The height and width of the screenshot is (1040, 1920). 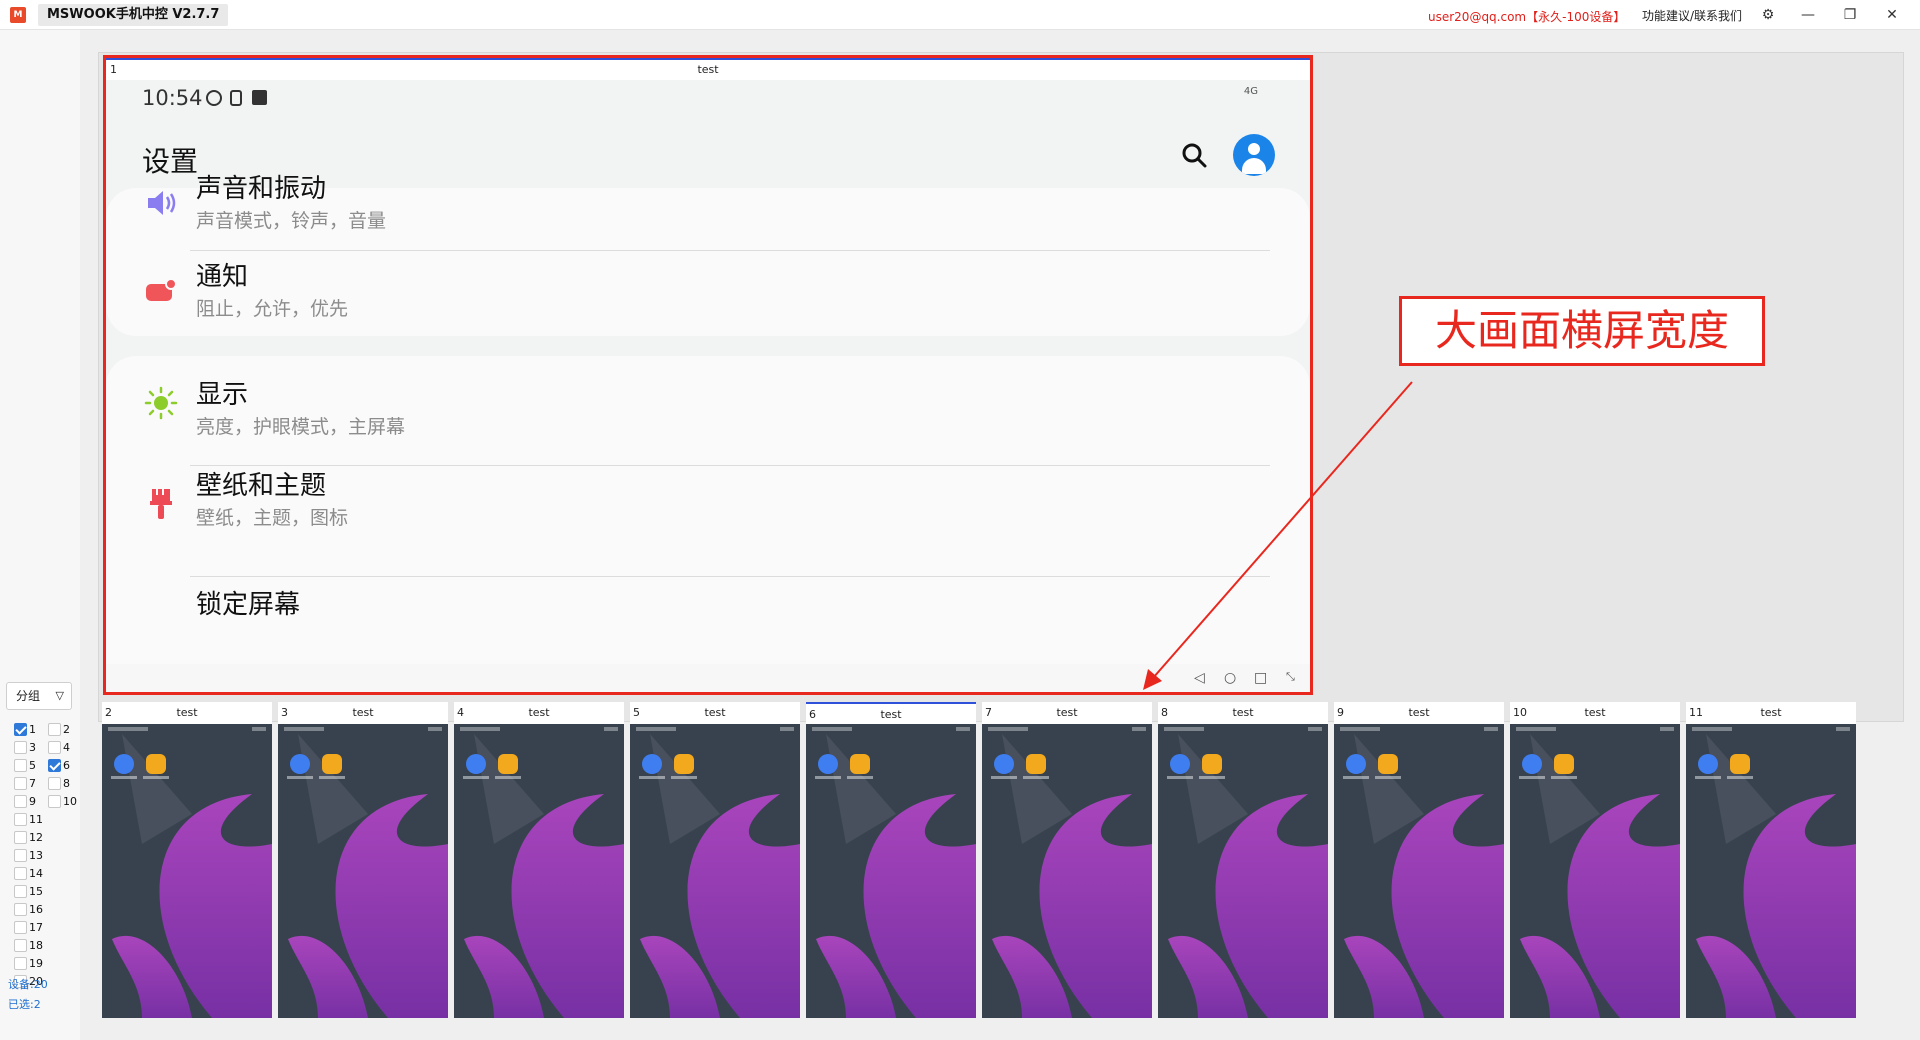 I want to click on device-item: 12, so click(x=27, y=838).